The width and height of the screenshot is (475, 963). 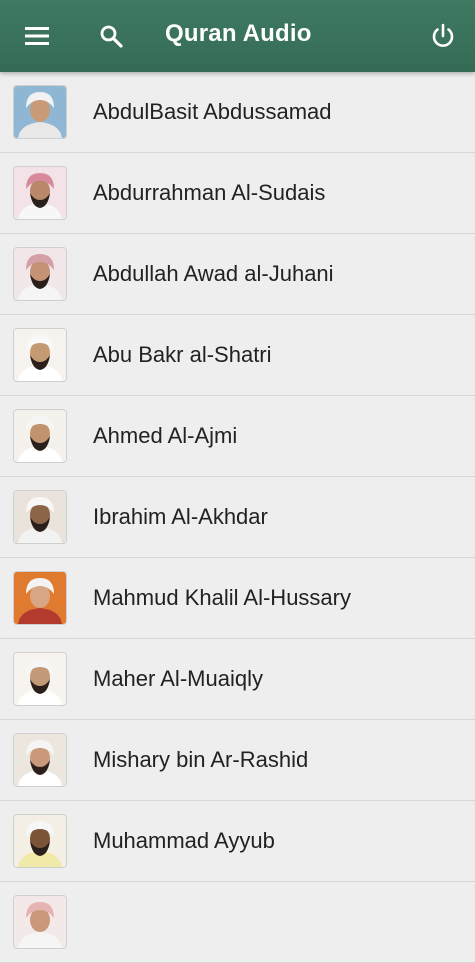 I want to click on search-icon, so click(x=111, y=36).